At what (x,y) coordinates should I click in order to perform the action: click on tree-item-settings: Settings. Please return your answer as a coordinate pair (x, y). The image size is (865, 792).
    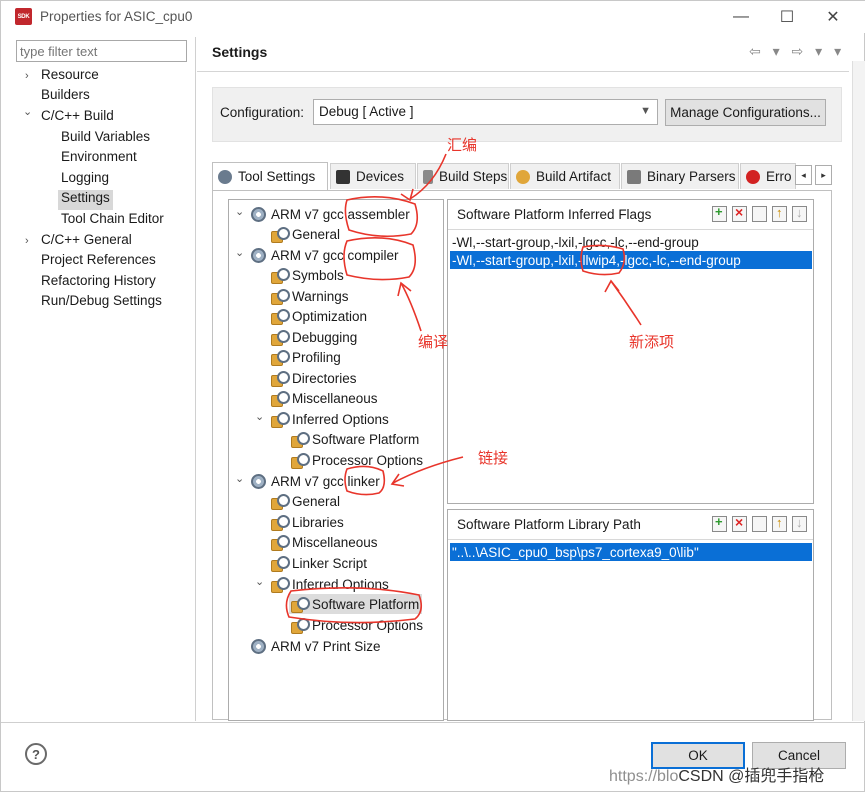
    Looking at the image, I should click on (85, 200).